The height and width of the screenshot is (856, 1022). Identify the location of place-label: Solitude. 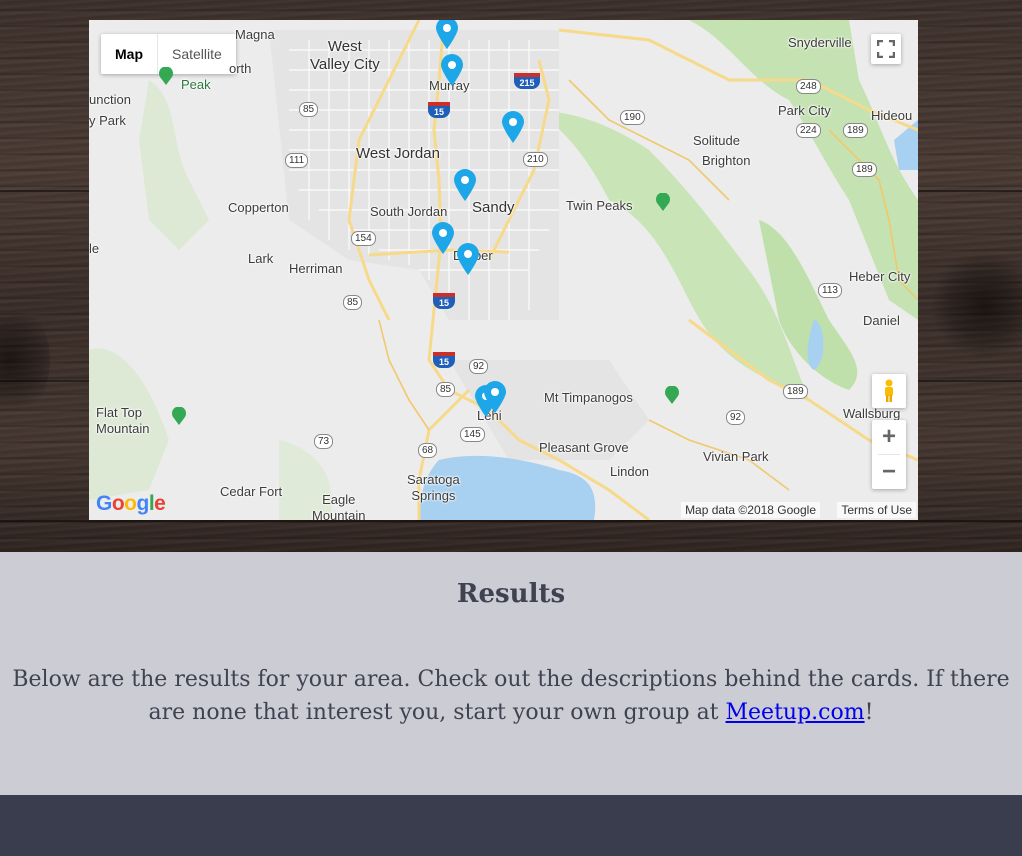
(716, 140).